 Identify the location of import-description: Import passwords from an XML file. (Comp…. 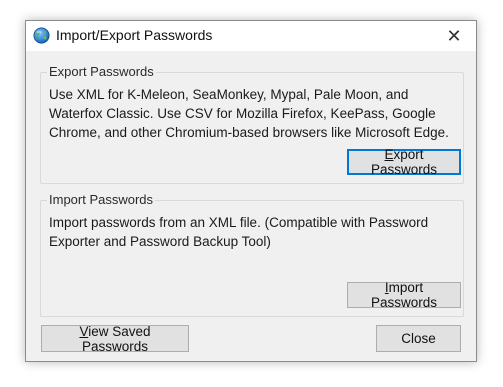
(239, 232).